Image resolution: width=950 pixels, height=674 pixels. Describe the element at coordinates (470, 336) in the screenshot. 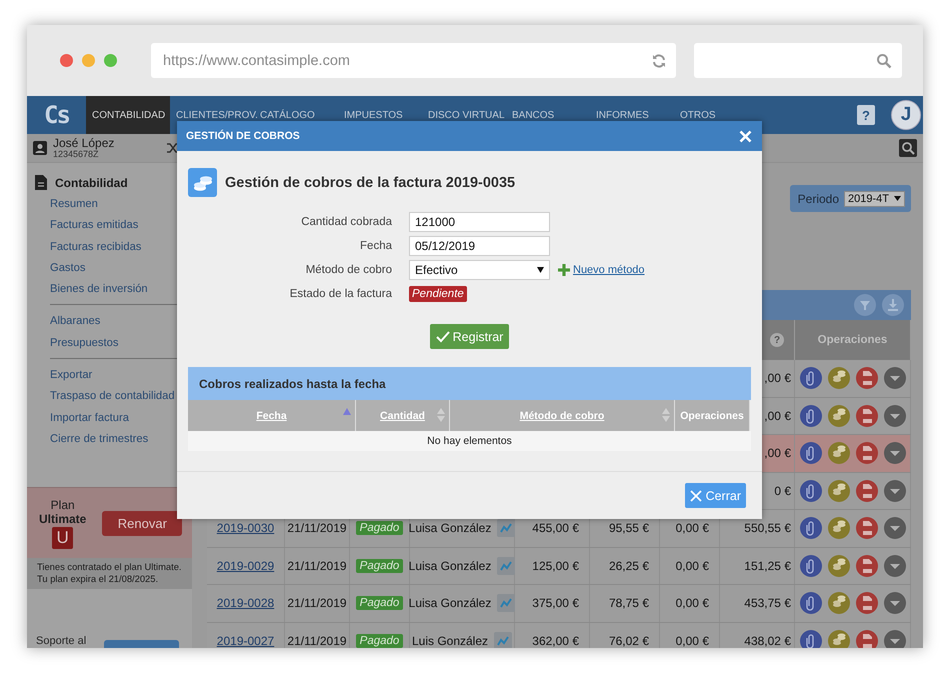

I see `register-button: Registrar` at that location.